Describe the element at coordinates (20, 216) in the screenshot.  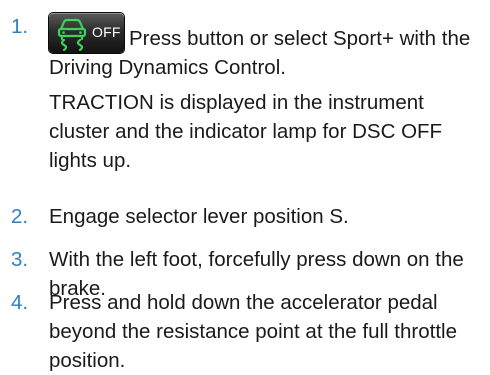
I see `step-number: 2.` at that location.